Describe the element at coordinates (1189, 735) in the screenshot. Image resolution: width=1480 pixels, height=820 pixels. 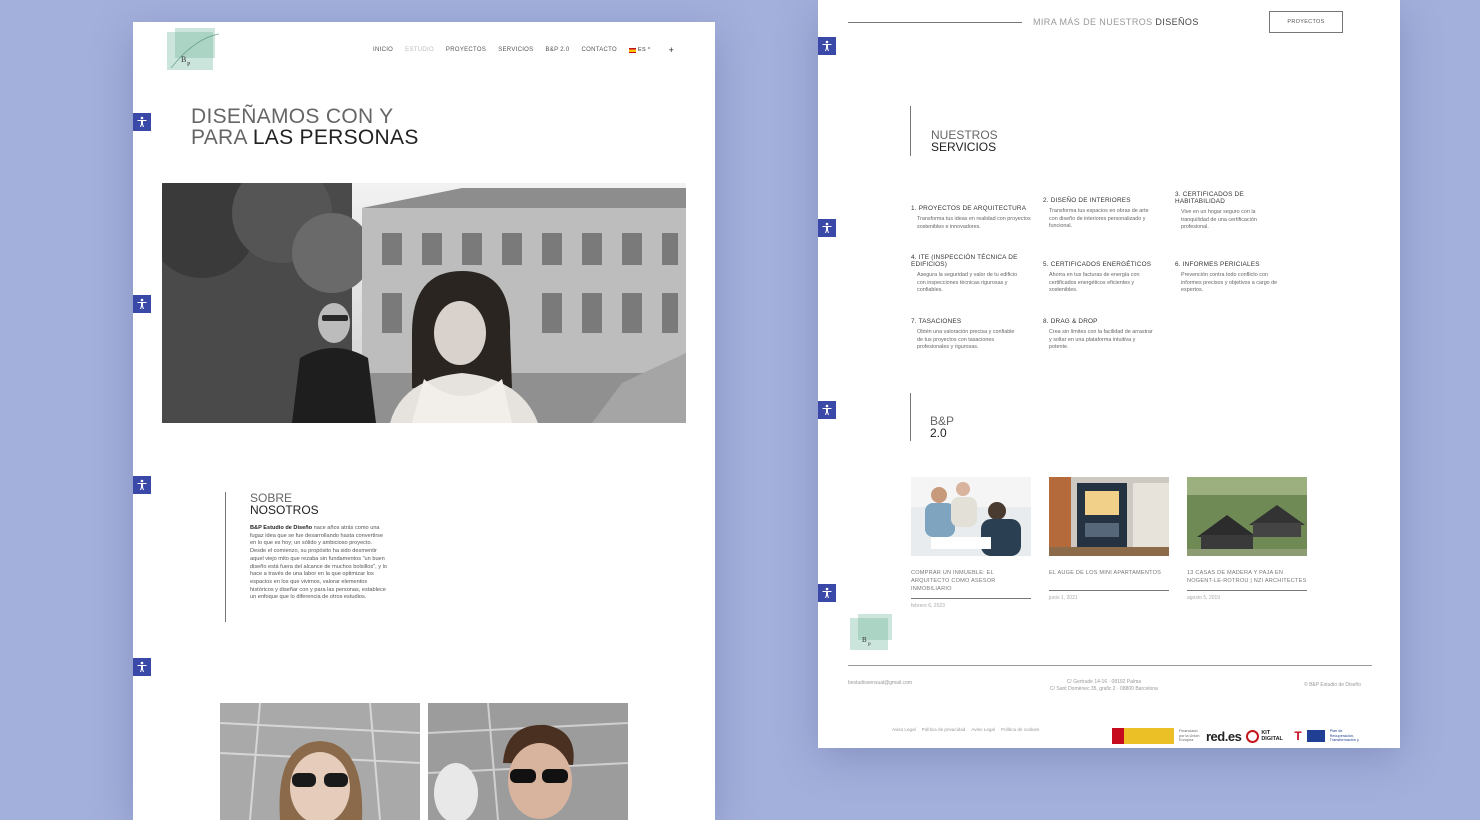
I see `funding-eu-text: Financiado por la Unión Europea` at that location.